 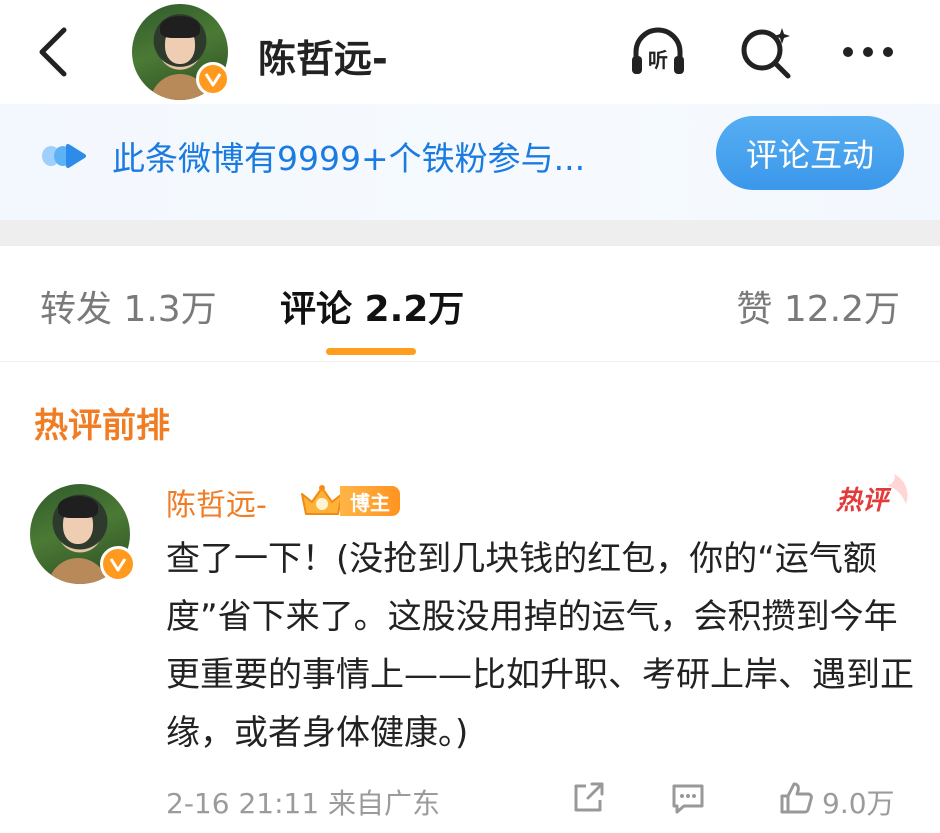 I want to click on section-divider, so click(x=470, y=233).